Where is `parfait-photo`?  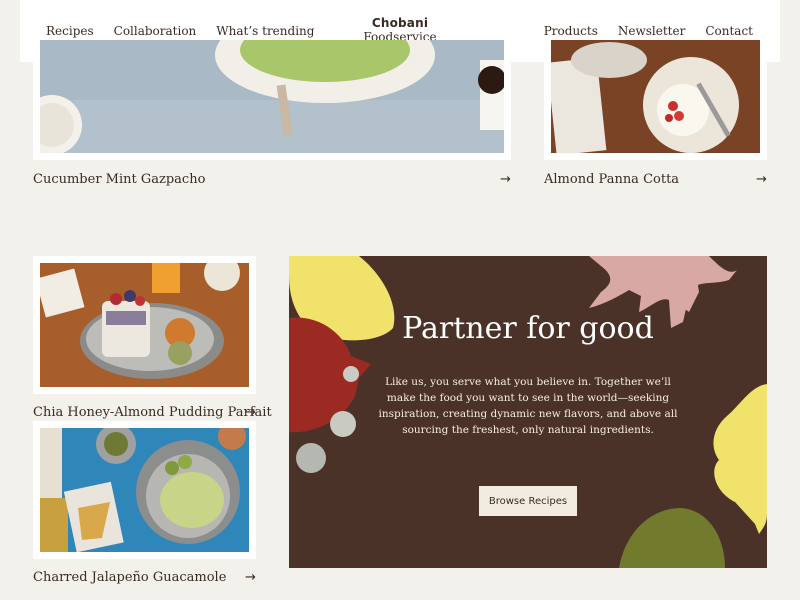 parfait-photo is located at coordinates (144, 325).